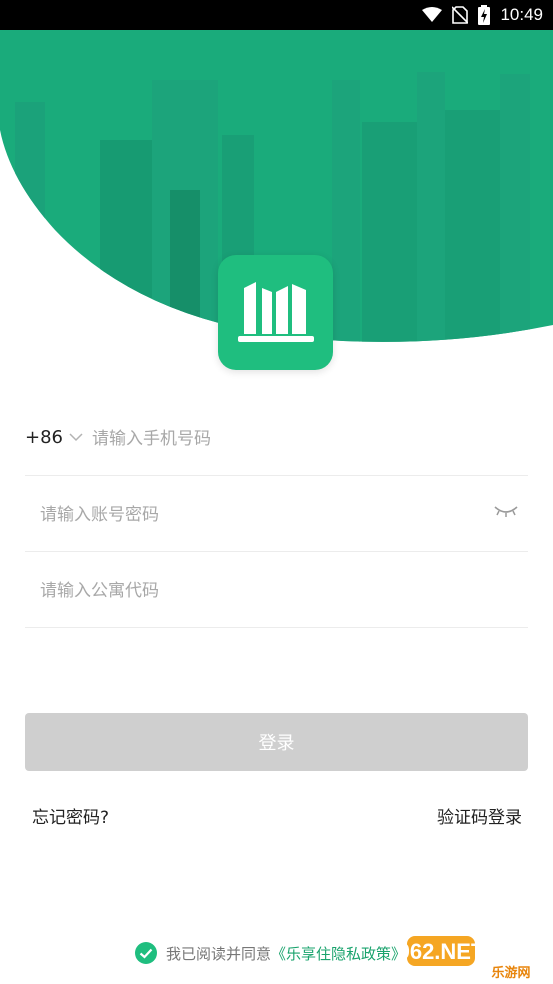  I want to click on password-field-row, so click(276, 514).